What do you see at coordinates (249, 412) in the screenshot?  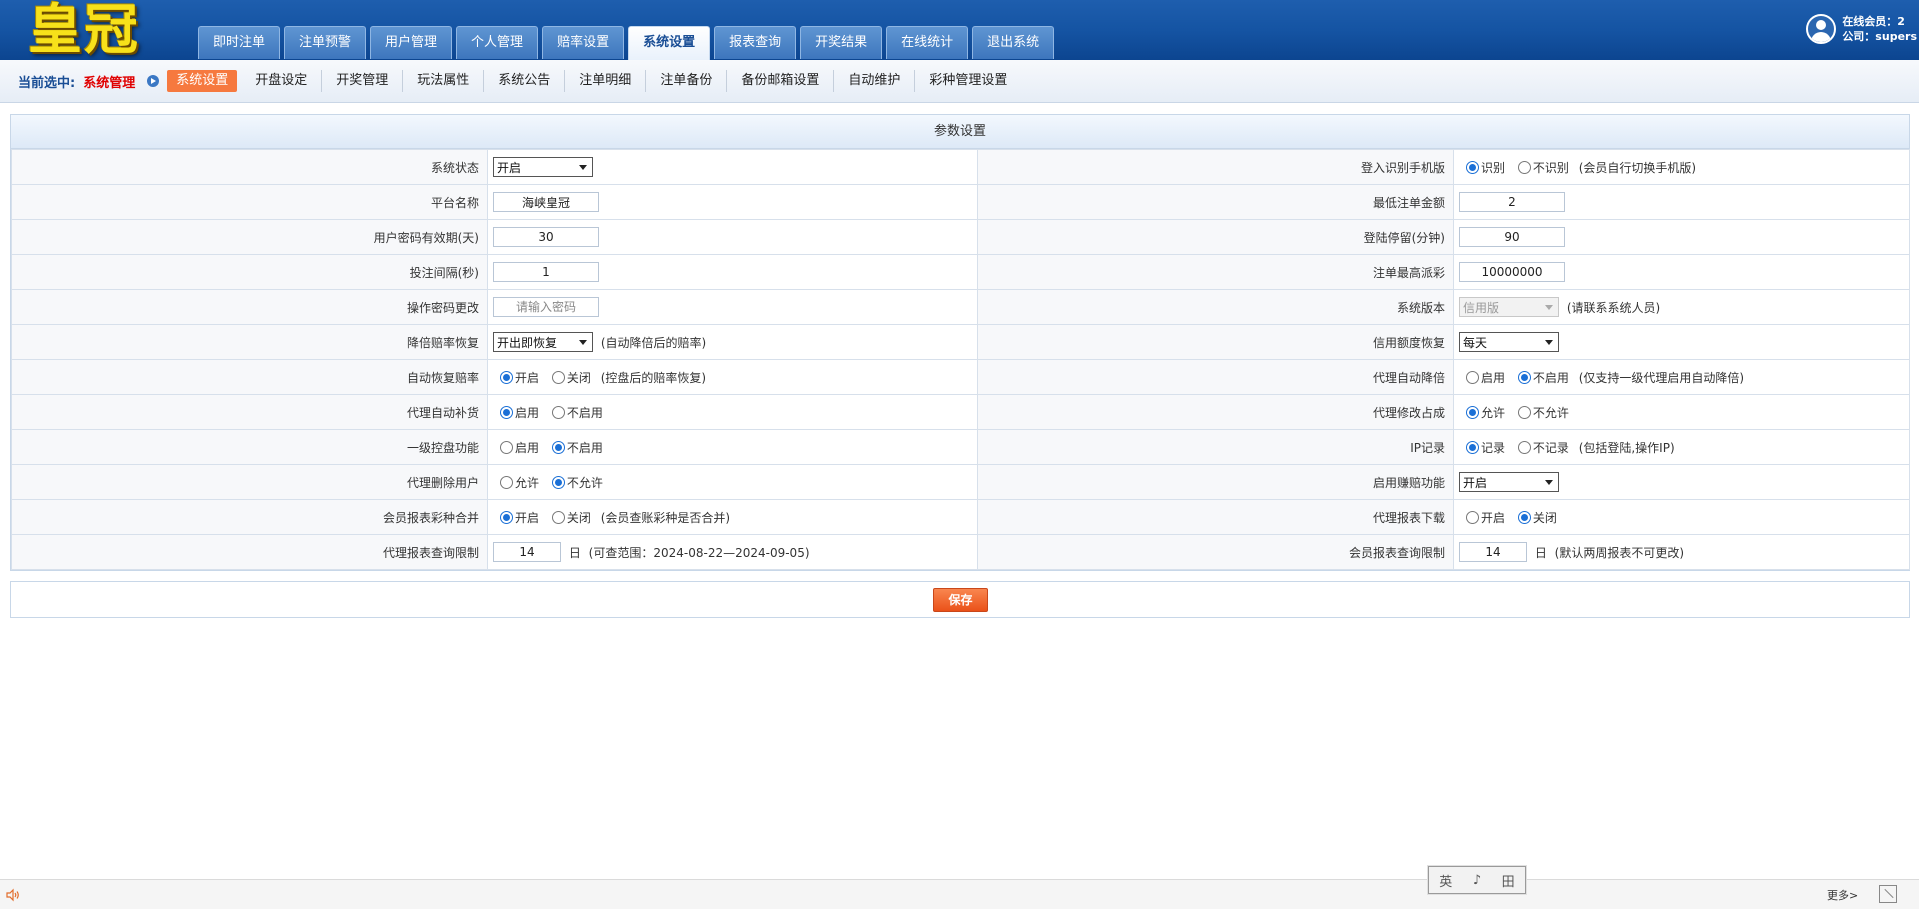 I see `agent-auto-fill-label: 代理自动补货` at bounding box center [249, 412].